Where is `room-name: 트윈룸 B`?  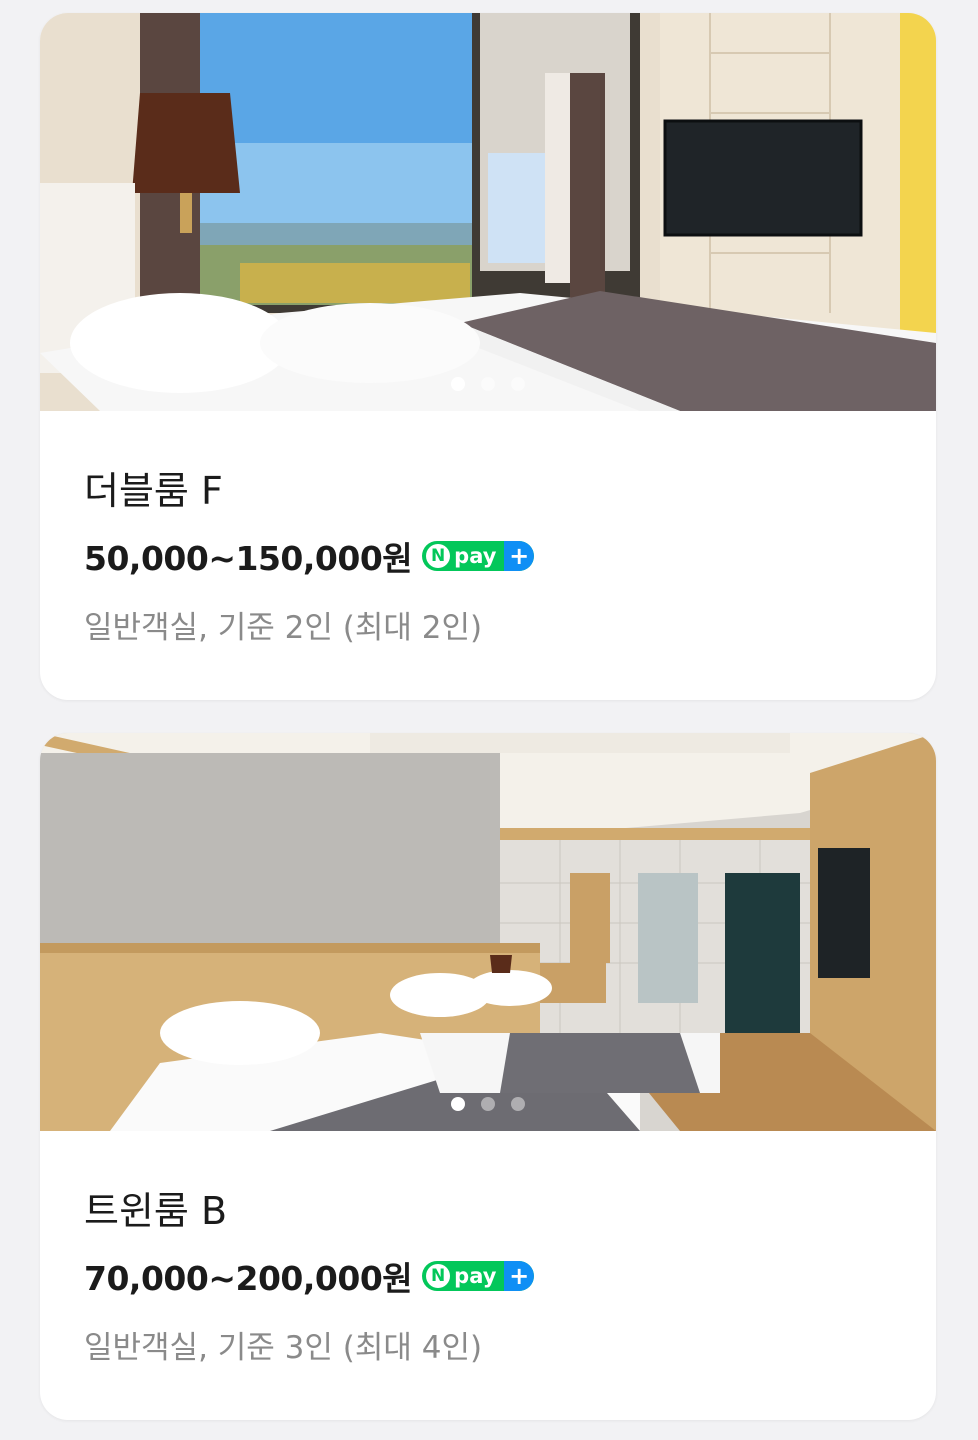 room-name: 트윈룸 B is located at coordinates (156, 1211).